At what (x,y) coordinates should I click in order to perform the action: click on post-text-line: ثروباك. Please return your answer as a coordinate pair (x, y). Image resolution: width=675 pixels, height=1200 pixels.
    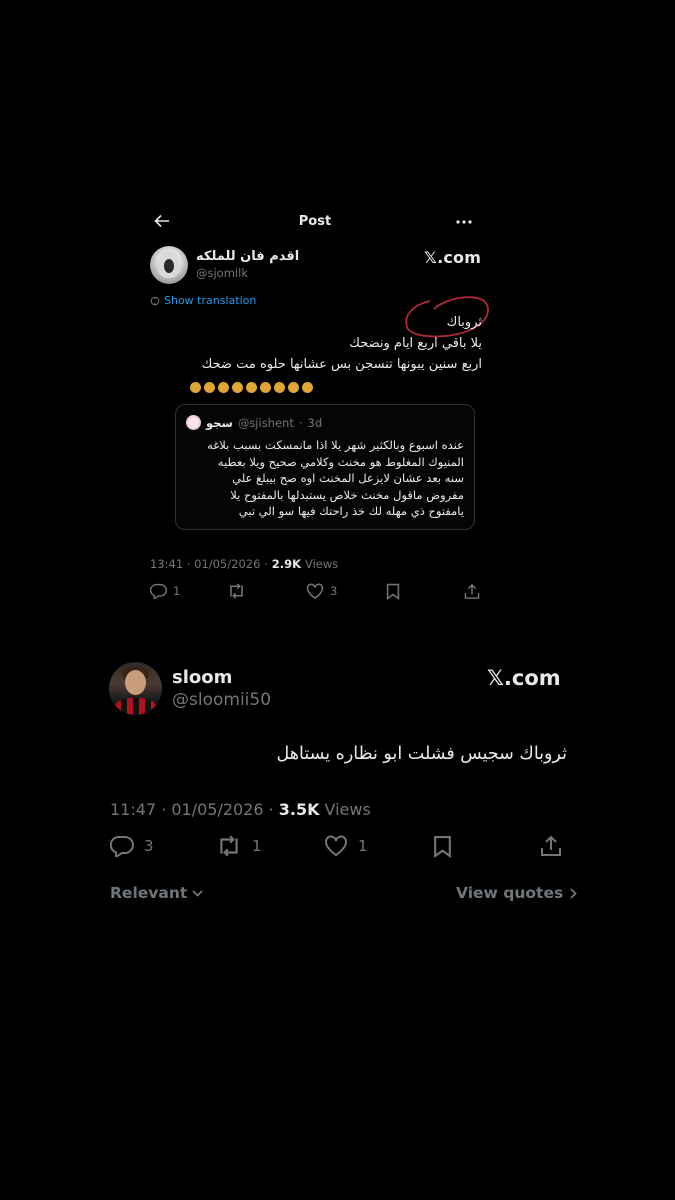
    Looking at the image, I should click on (464, 322).